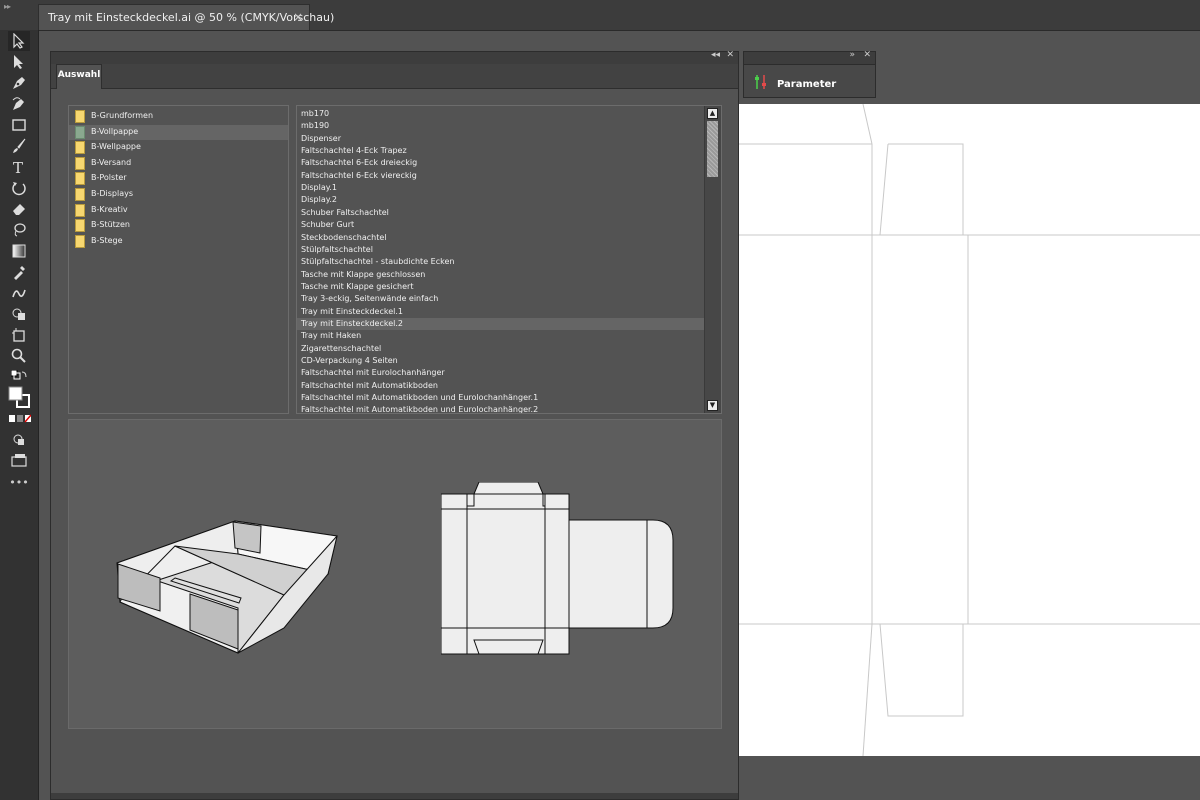 Image resolution: width=1200 pixels, height=800 pixels. Describe the element at coordinates (501, 262) in the screenshot. I see `template-list-item: Stülpfaltschachtel - staubdichte Ecken` at that location.